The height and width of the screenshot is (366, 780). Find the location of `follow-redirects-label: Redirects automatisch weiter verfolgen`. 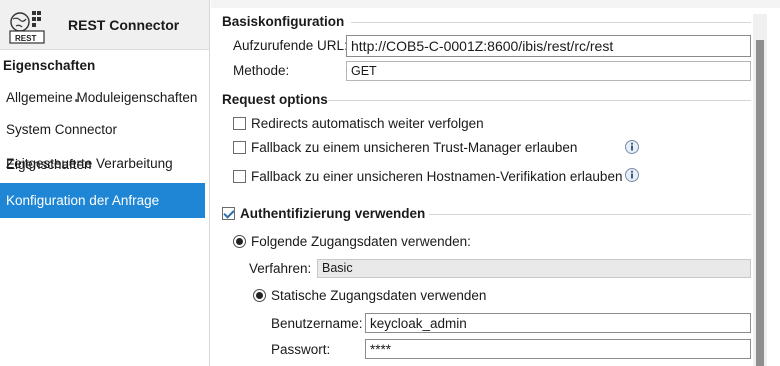

follow-redirects-label: Redirects automatisch weiter verfolgen is located at coordinates (367, 123).